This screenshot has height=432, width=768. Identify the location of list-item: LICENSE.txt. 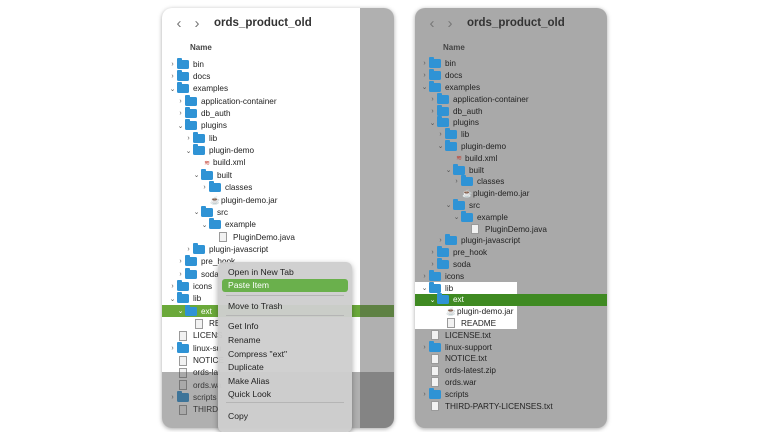
(511, 335).